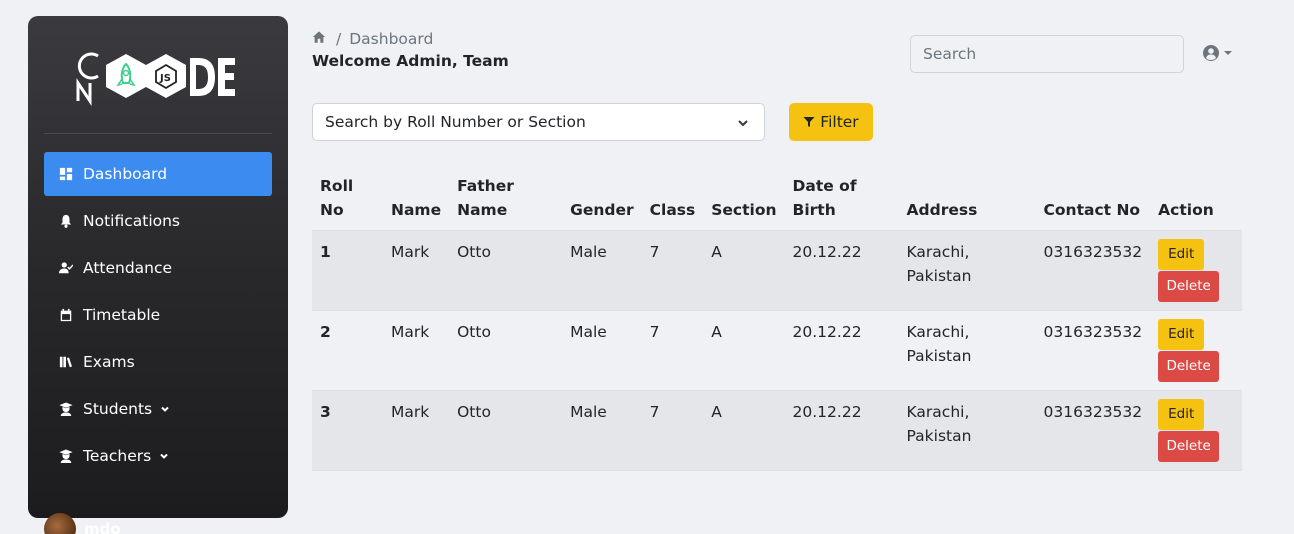 This screenshot has height=534, width=1294. What do you see at coordinates (1047, 54) in the screenshot?
I see `search-input` at bounding box center [1047, 54].